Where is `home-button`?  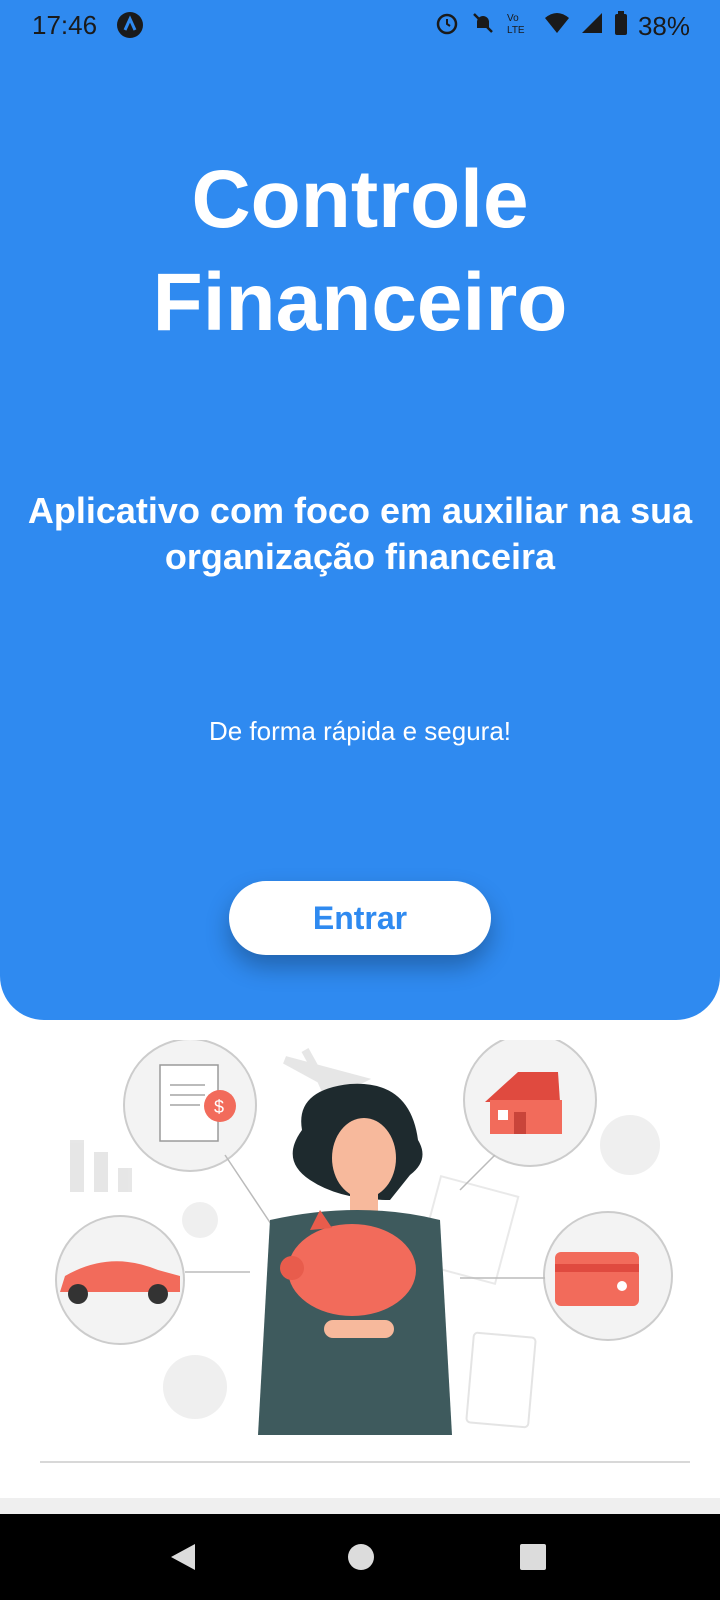 home-button is located at coordinates (361, 1559).